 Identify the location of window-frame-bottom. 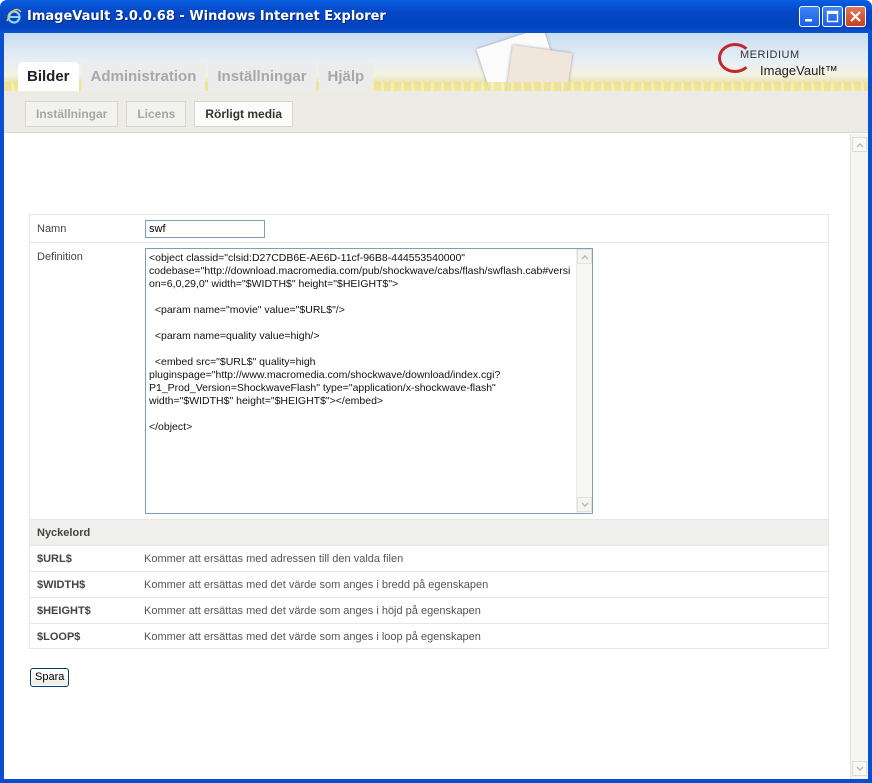
(436, 781).